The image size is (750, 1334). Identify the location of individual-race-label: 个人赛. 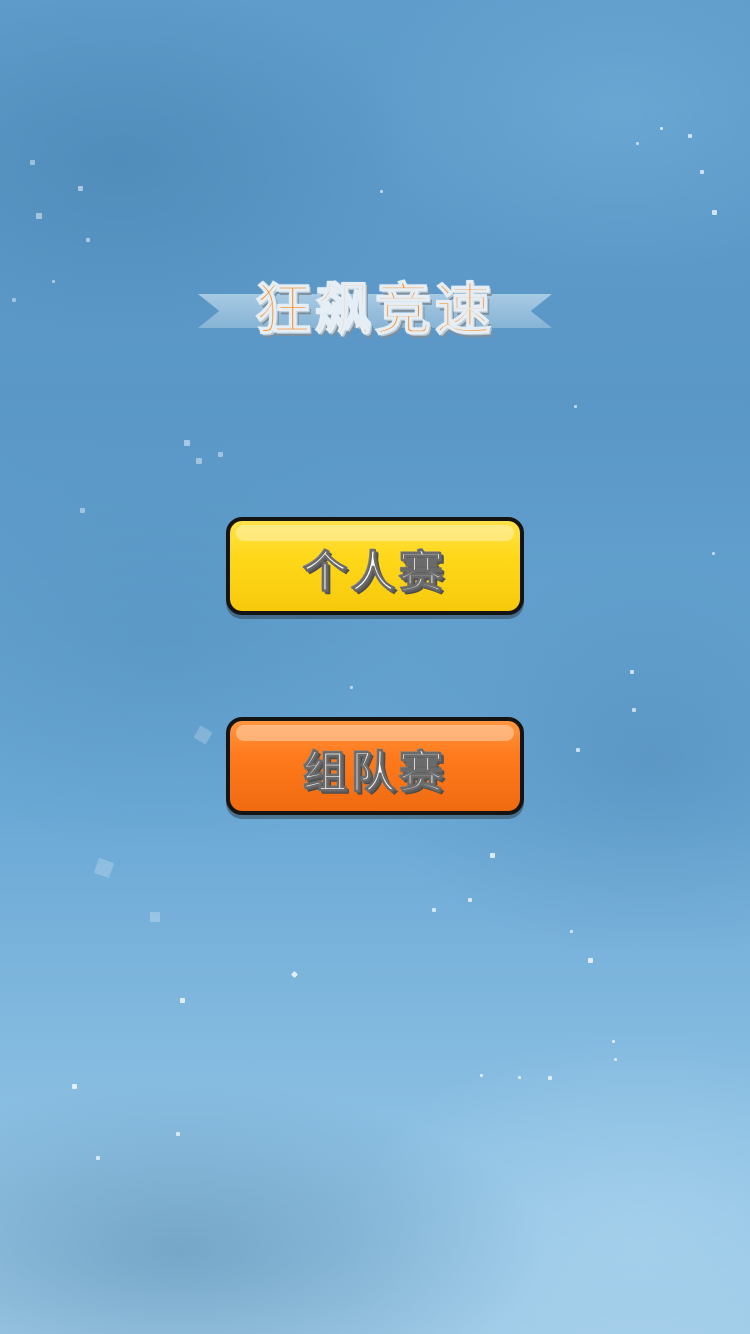
(375, 573).